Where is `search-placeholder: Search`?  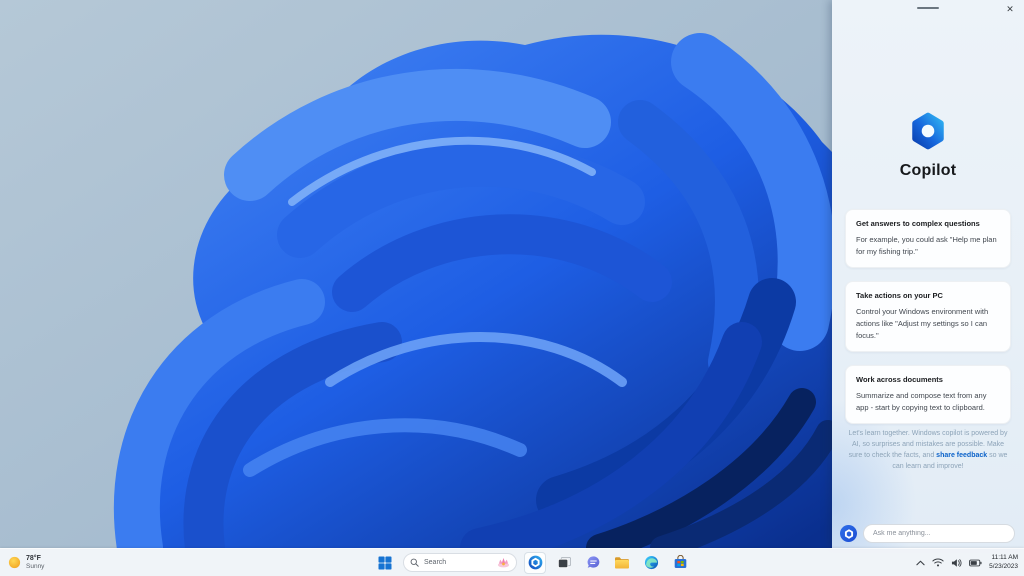
search-placeholder: Search is located at coordinates (435, 562).